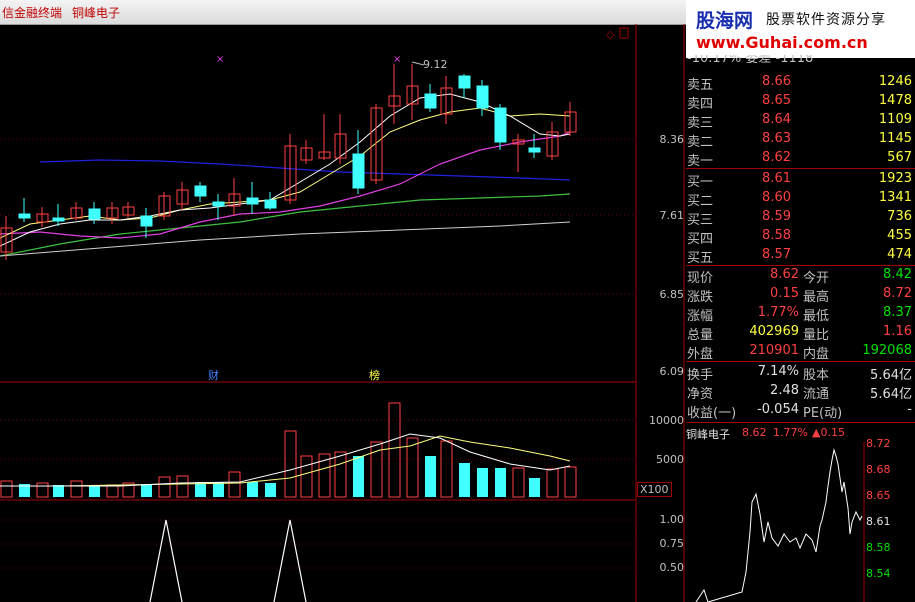  What do you see at coordinates (672, 294) in the screenshot?
I see `price-tick: 6.85` at bounding box center [672, 294].